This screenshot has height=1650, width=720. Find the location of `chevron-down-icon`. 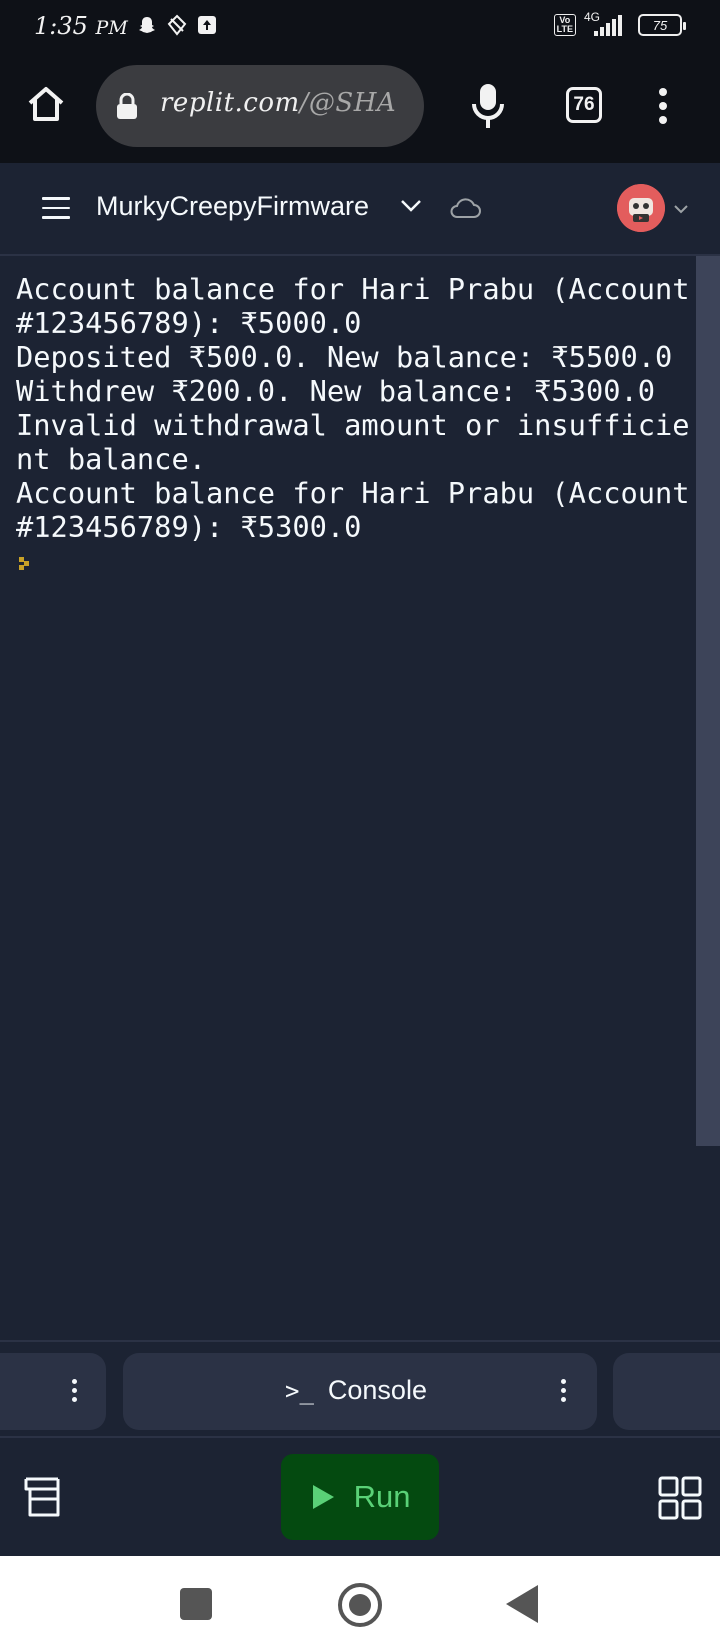

chevron-down-icon is located at coordinates (411, 208).